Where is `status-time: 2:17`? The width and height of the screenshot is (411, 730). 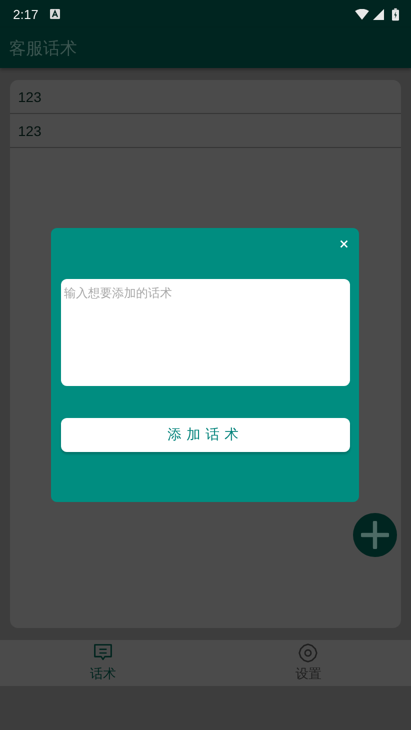 status-time: 2:17 is located at coordinates (25, 14).